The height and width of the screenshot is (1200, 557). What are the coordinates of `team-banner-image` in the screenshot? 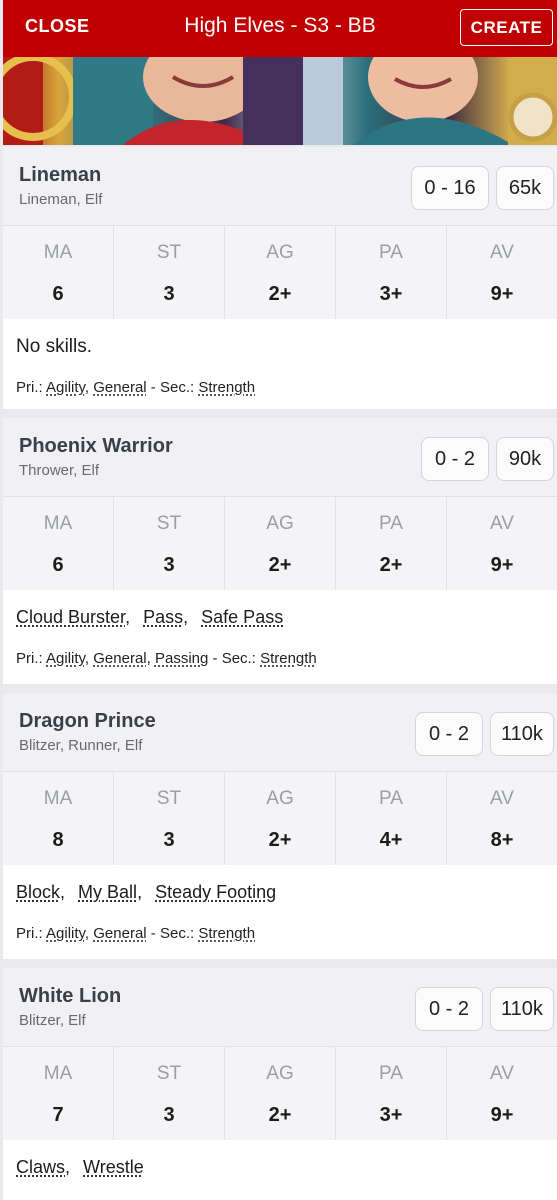 It's located at (280, 101).